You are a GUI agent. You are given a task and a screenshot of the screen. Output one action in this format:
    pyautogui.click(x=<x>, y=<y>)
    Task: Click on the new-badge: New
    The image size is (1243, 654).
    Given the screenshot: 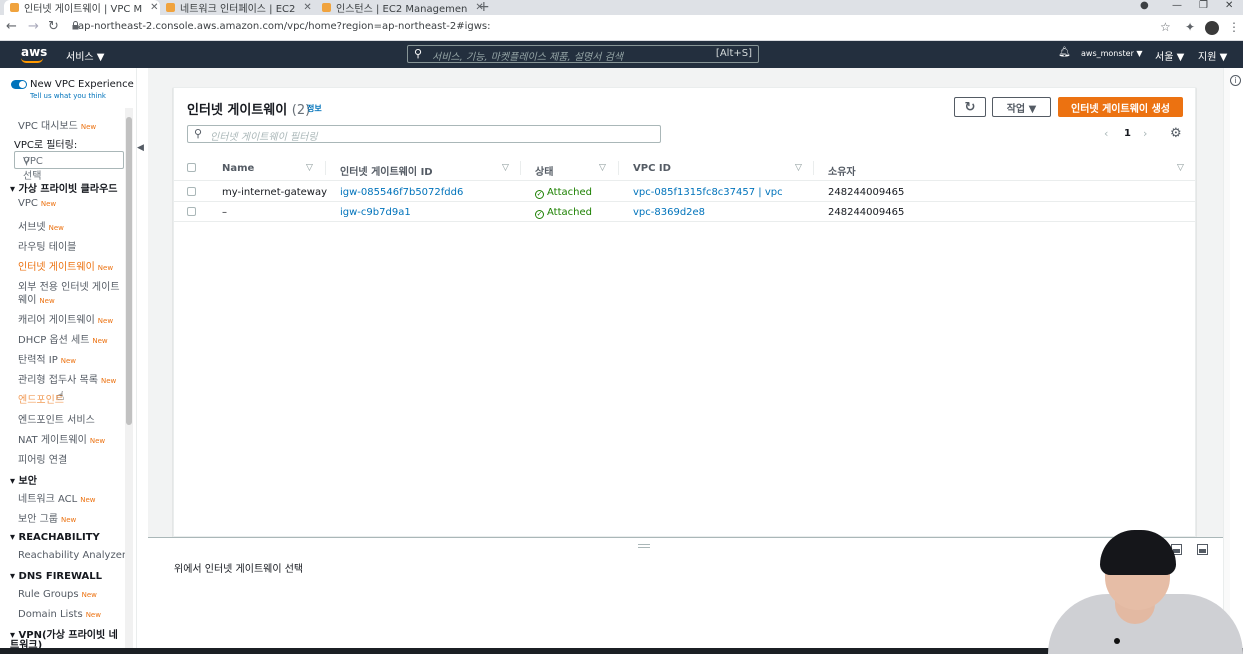 What is the action you would take?
    pyautogui.click(x=100, y=341)
    